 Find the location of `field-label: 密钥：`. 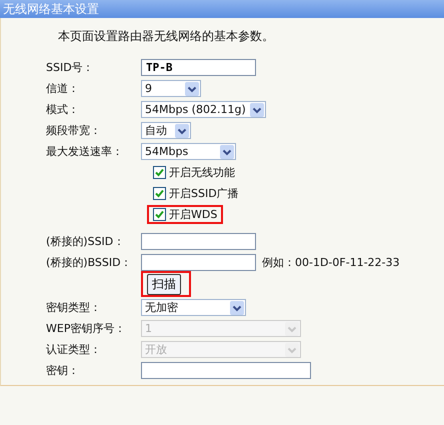

field-label: 密钥： is located at coordinates (63, 370).